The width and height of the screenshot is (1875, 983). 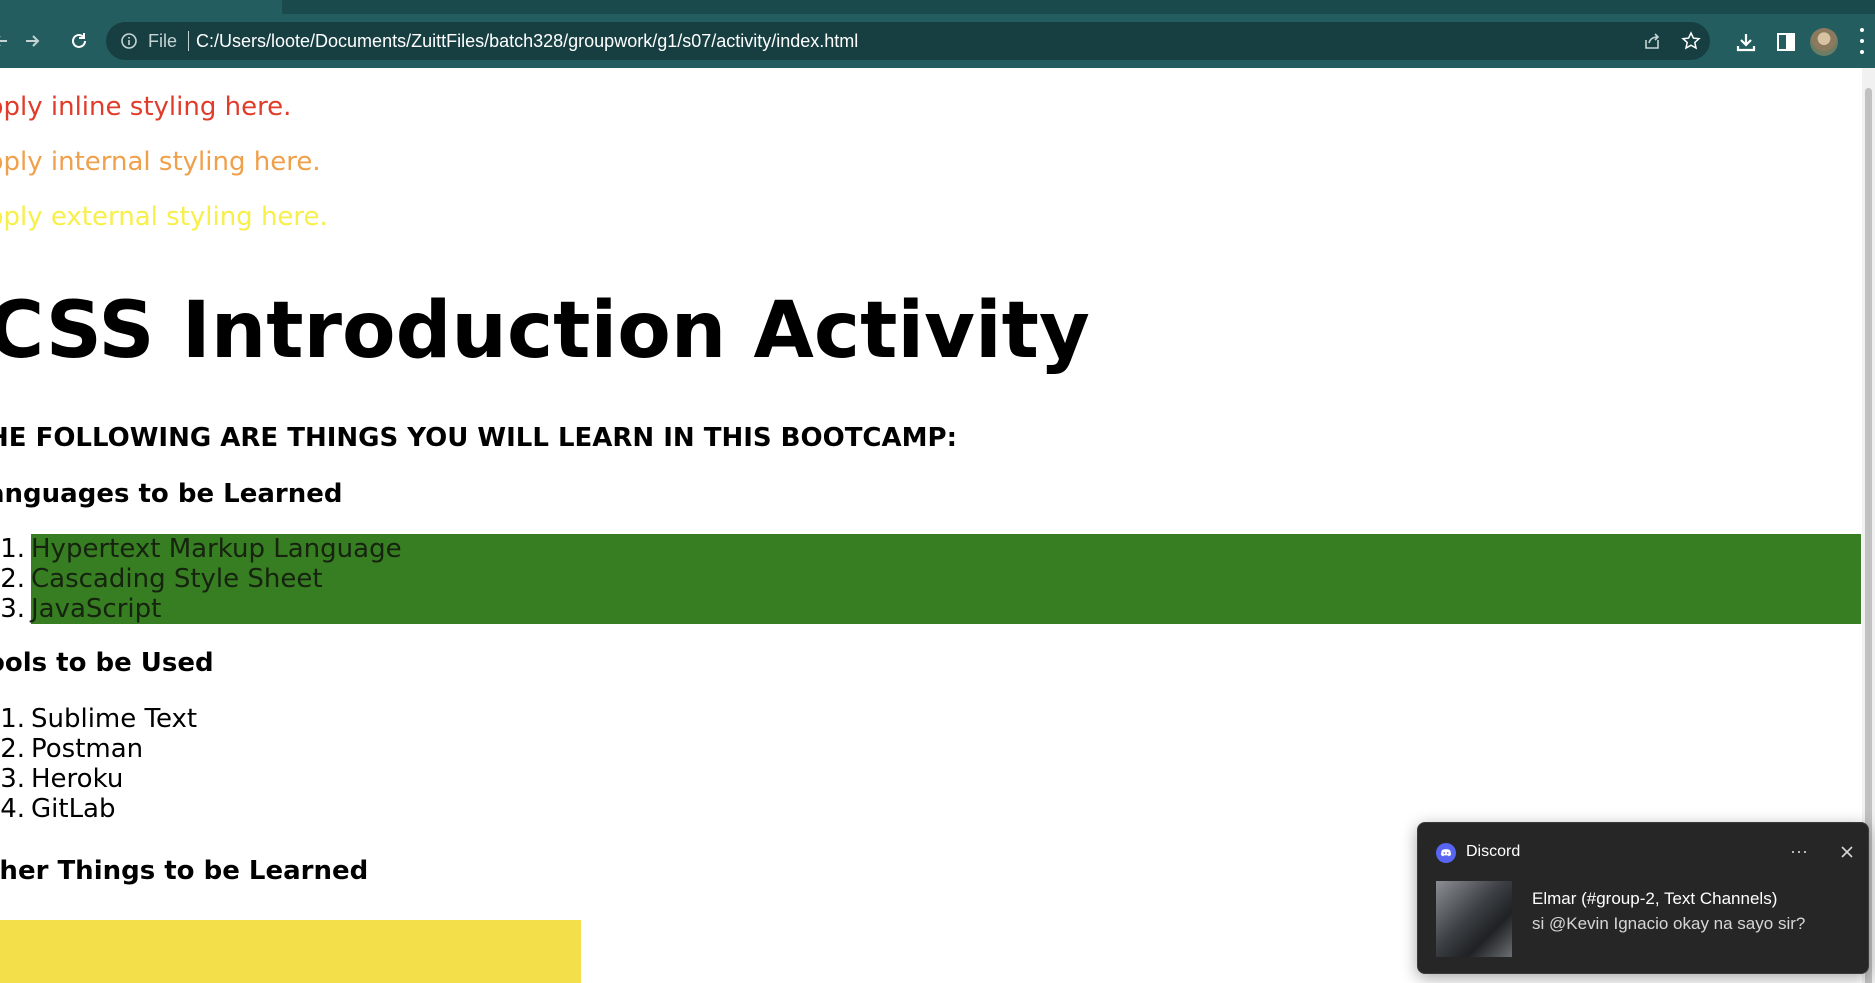 What do you see at coordinates (1446, 853) in the screenshot?
I see `discord-icon` at bounding box center [1446, 853].